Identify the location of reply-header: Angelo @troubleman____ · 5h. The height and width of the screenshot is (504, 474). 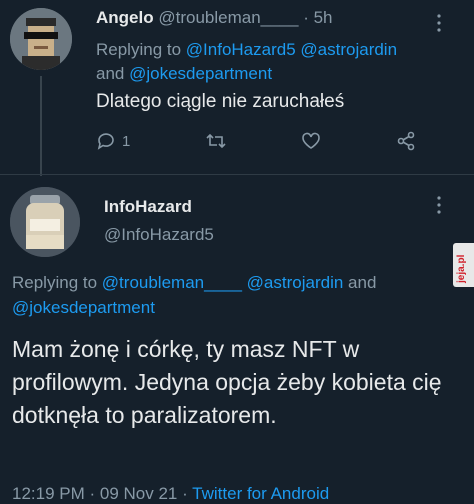
(214, 18).